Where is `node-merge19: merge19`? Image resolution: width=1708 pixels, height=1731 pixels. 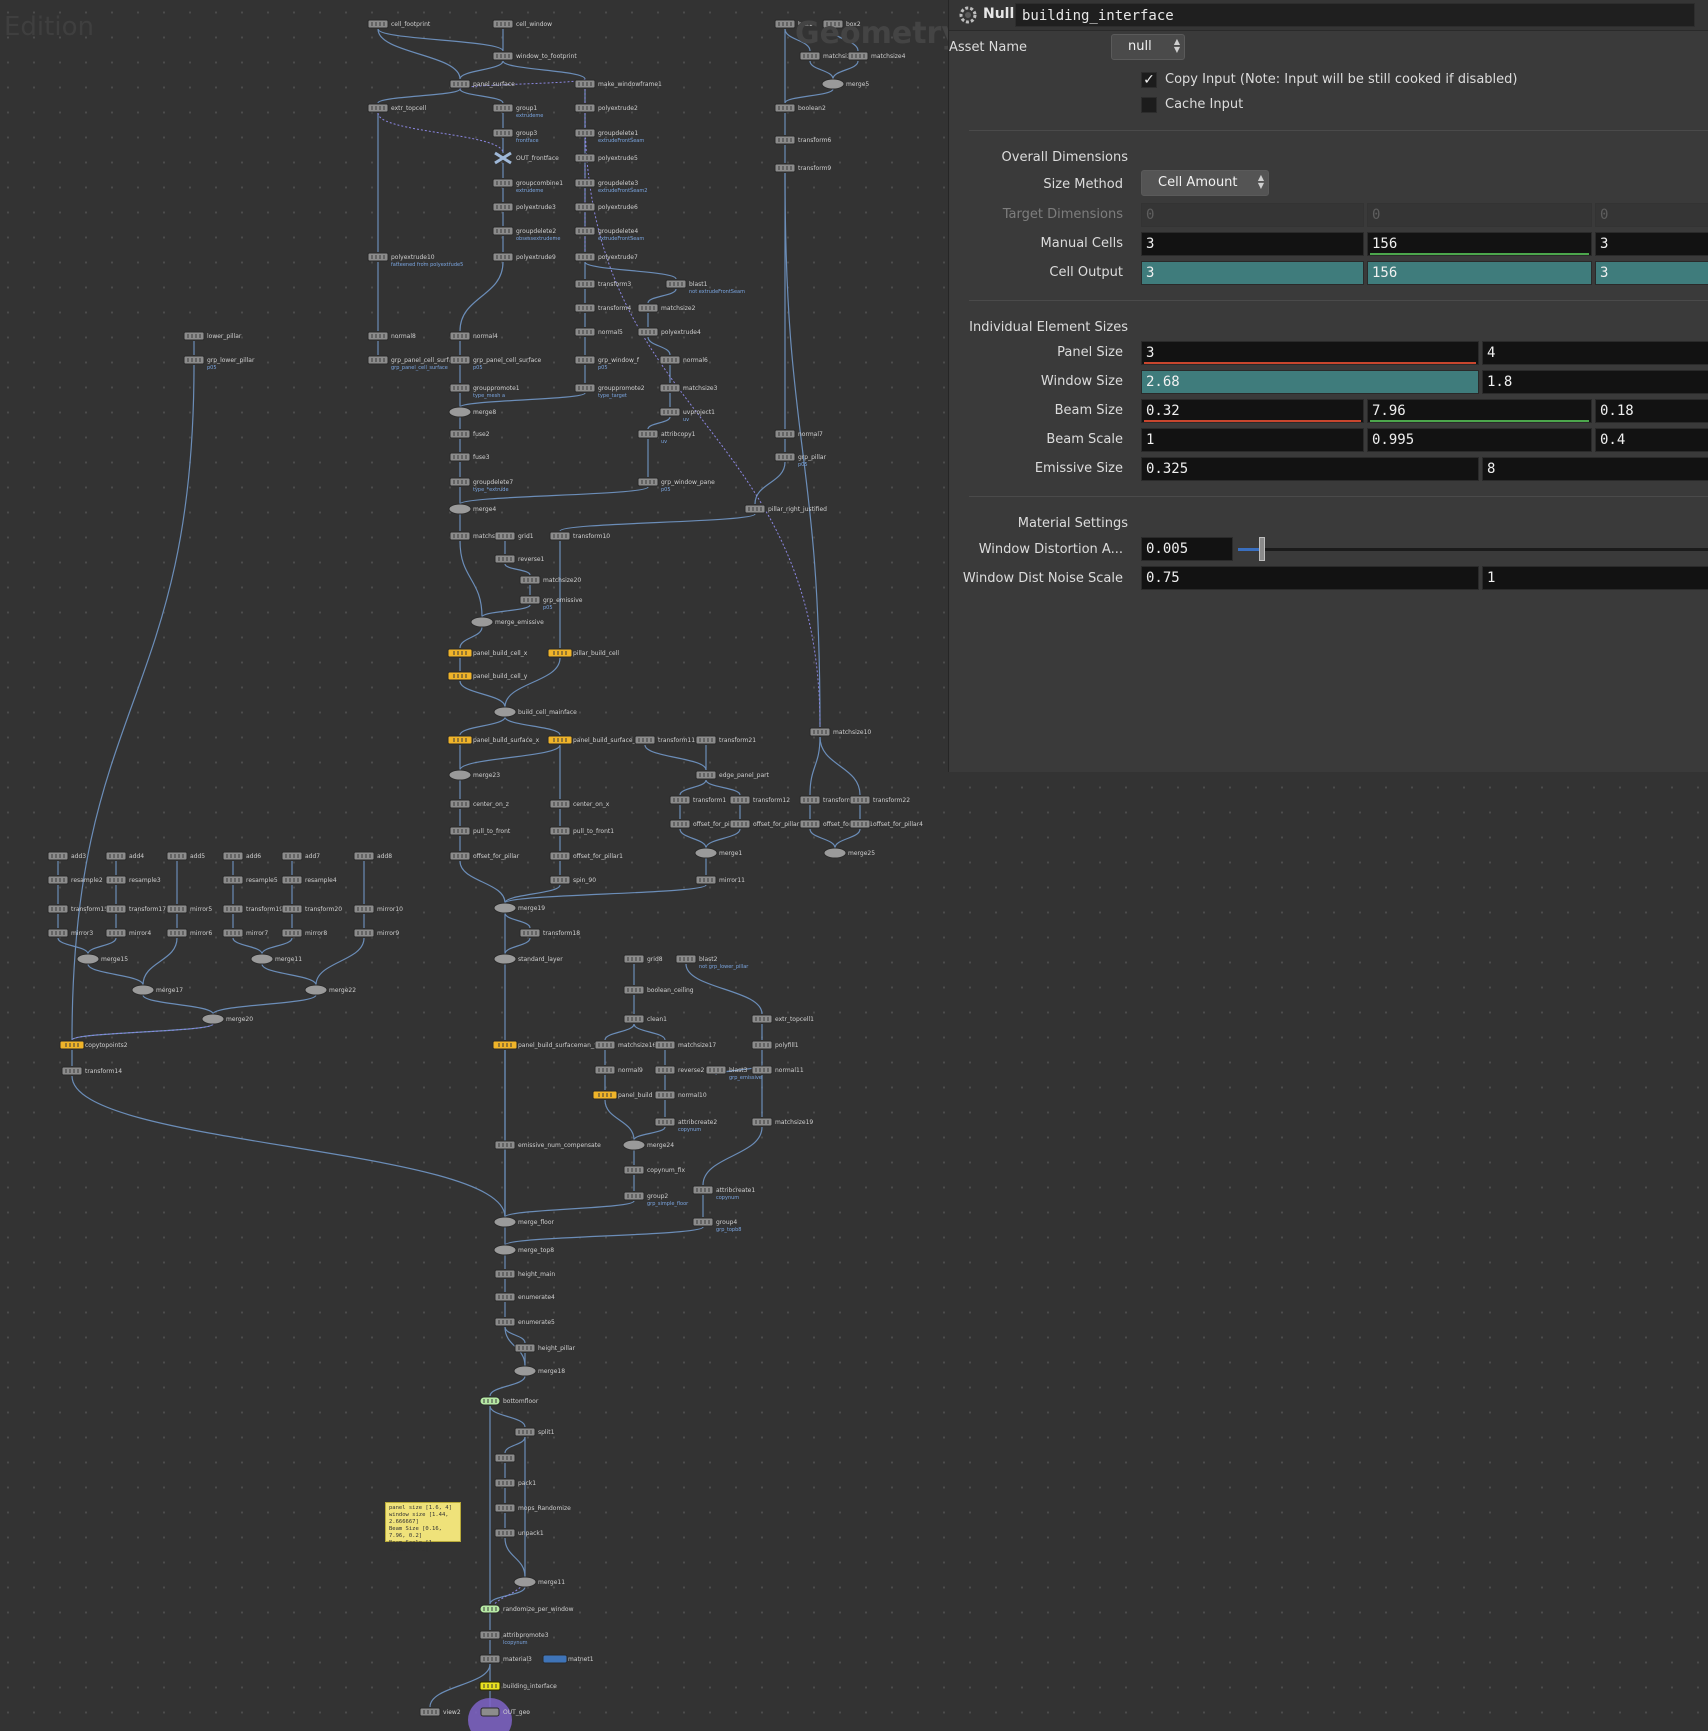 node-merge19: merge19 is located at coordinates (519, 908).